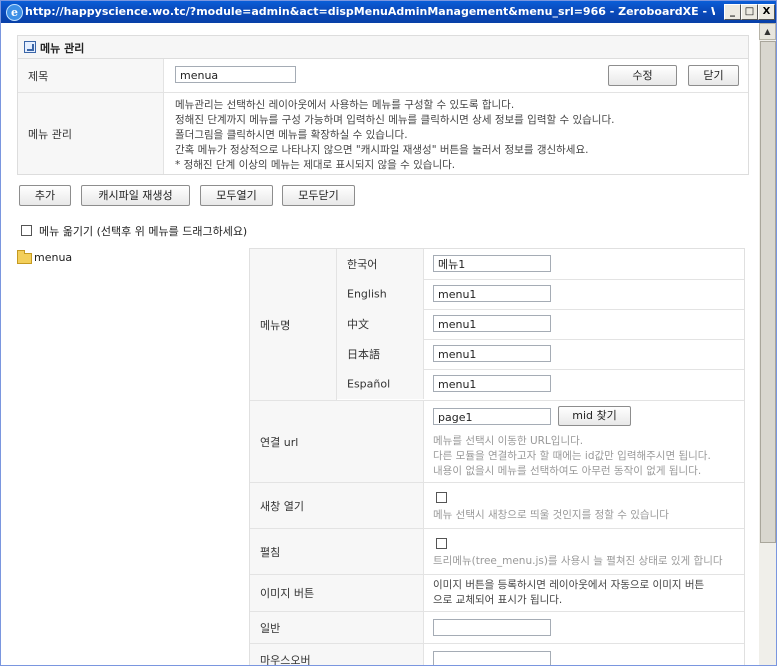  I want to click on manage-label-cell: 메뉴 관리, so click(91, 133).